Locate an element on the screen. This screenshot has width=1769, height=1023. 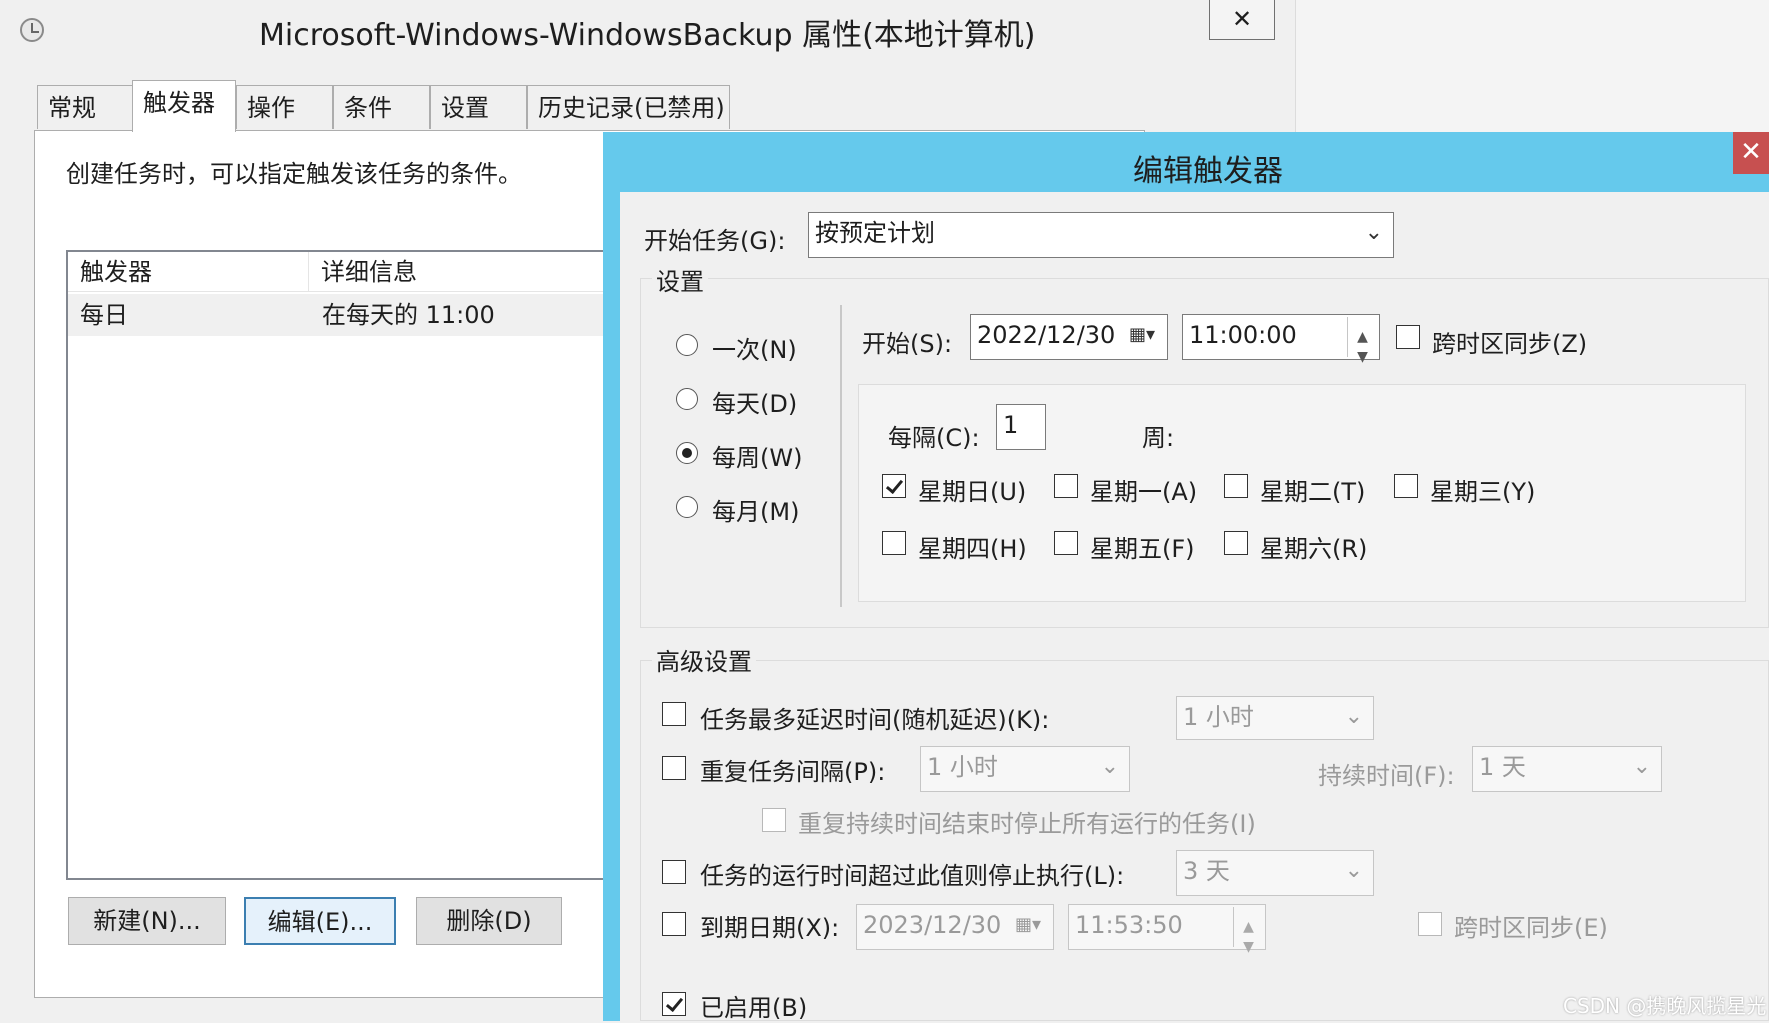
delay-value: 1 小时 is located at coordinates (1218, 717).